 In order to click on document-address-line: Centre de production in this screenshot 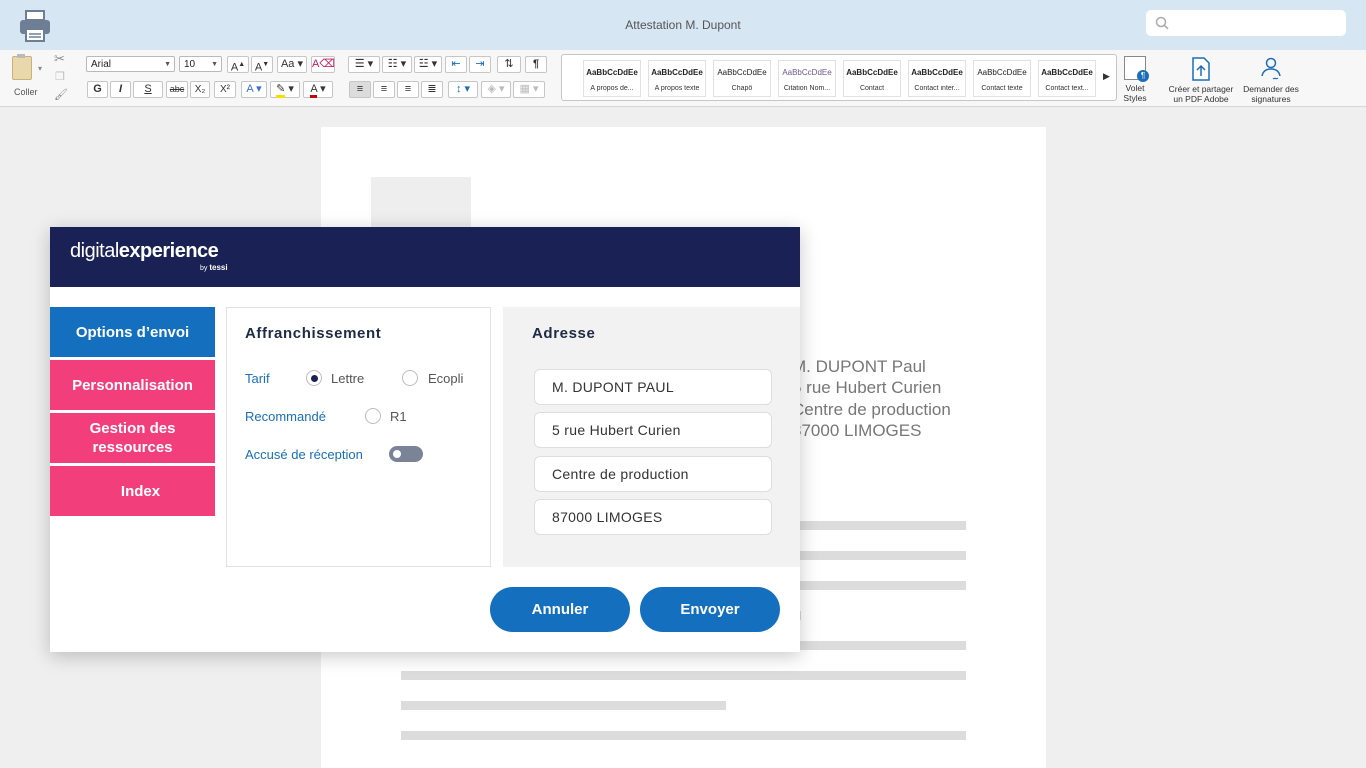, I will do `click(871, 409)`.